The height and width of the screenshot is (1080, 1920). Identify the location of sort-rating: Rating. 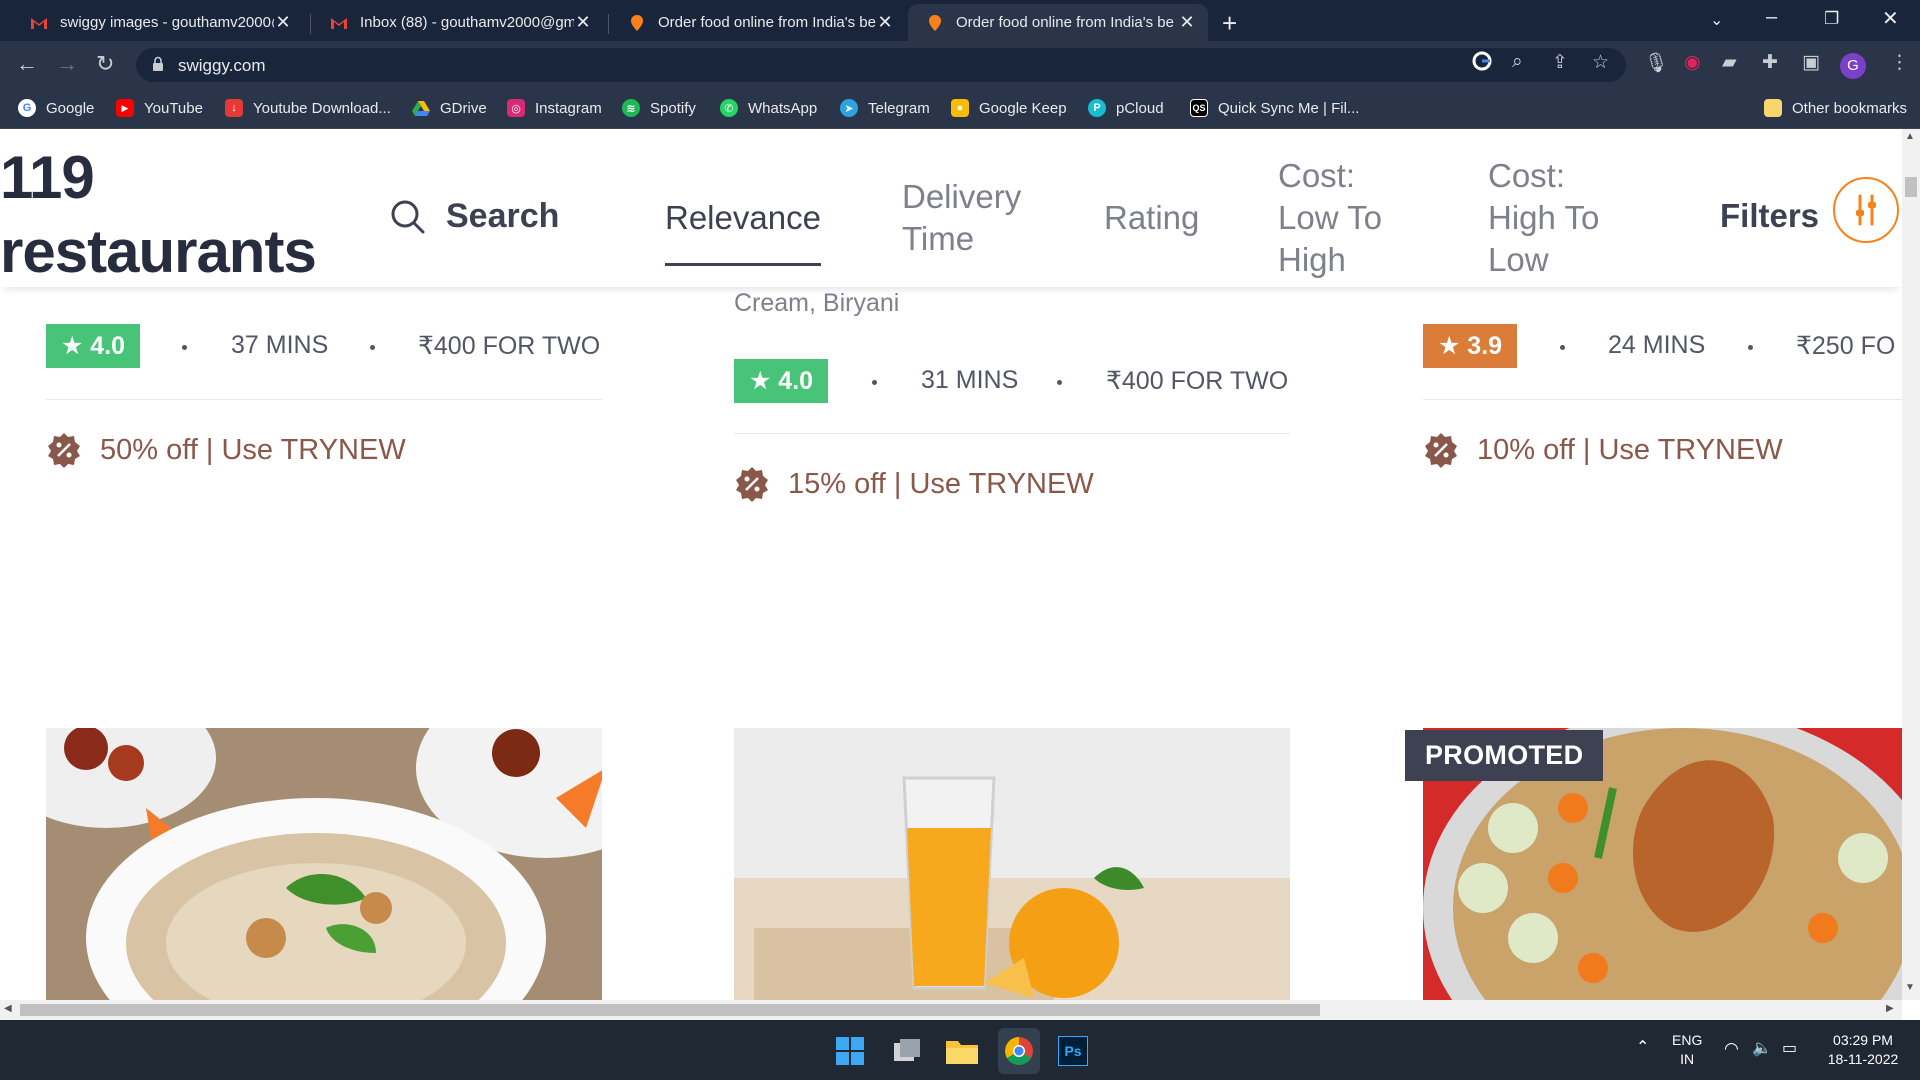
(1151, 218).